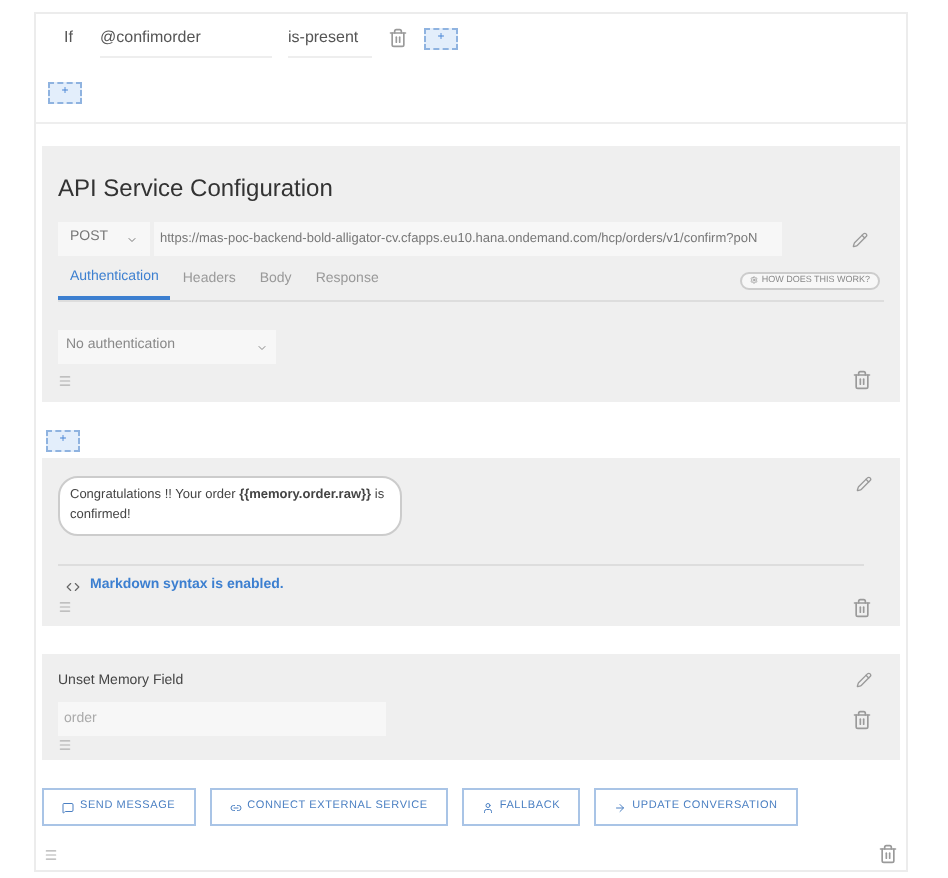 The image size is (948, 878). I want to click on gear-icon, so click(753, 280).